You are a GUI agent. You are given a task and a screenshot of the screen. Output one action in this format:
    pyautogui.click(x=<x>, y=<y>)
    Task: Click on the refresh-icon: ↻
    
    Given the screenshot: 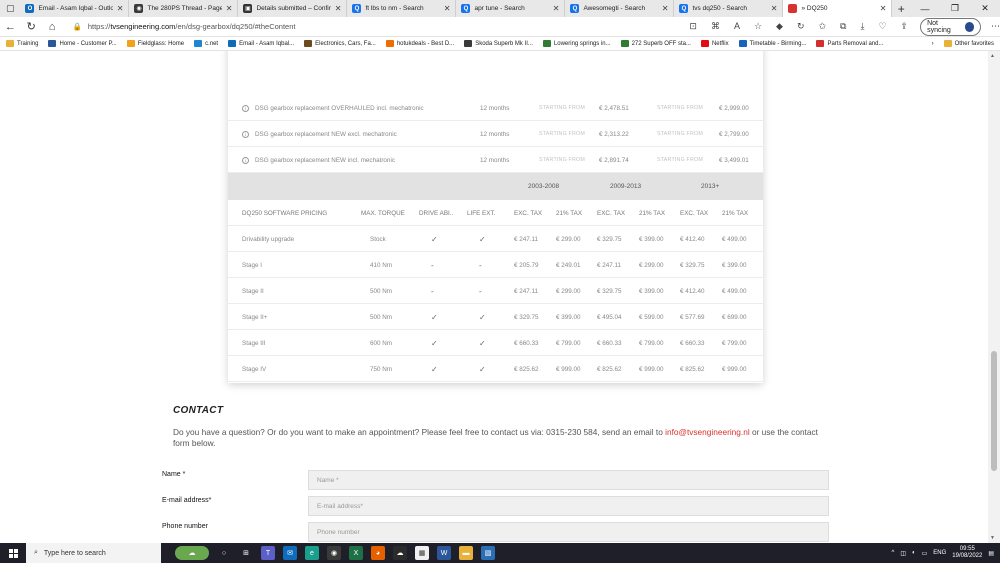 What is the action you would take?
    pyautogui.click(x=31, y=26)
    